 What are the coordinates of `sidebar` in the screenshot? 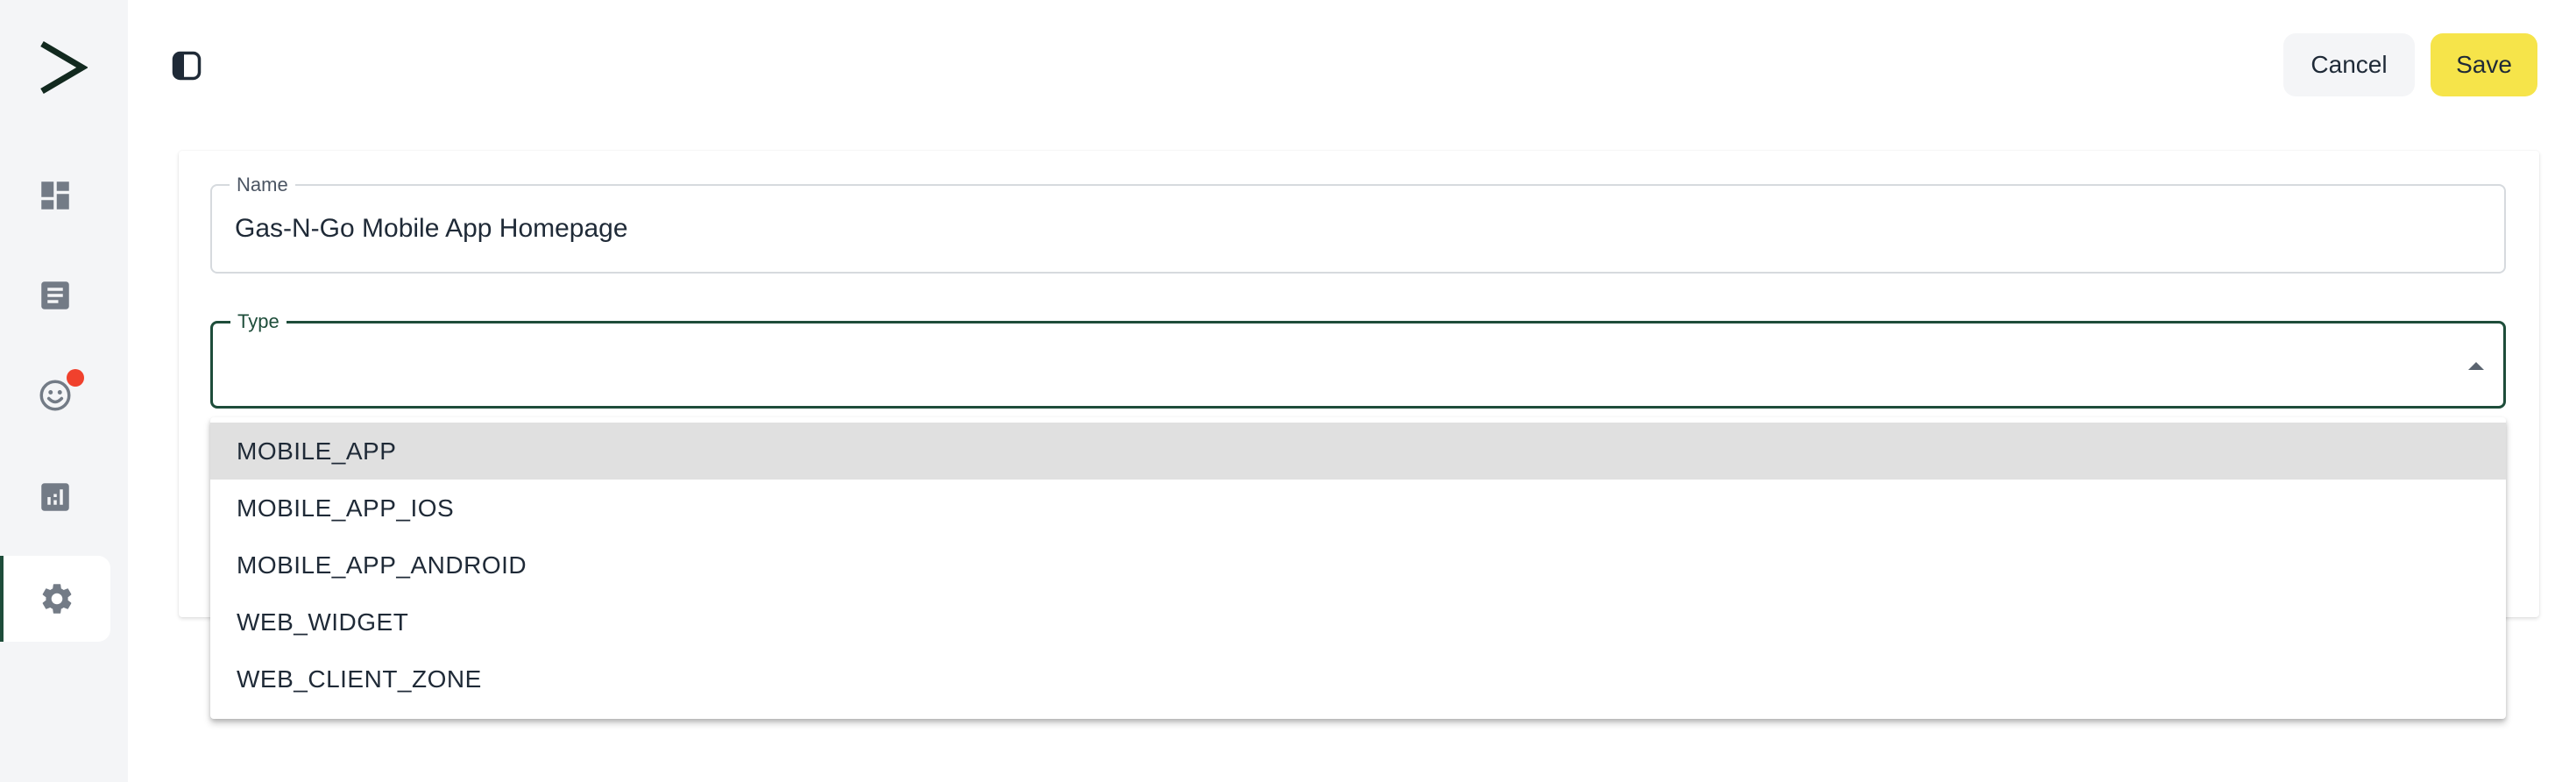 It's located at (64, 391).